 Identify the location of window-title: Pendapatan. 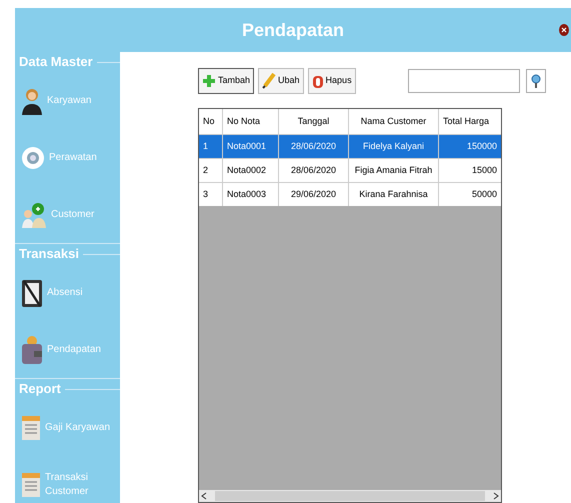
(293, 30).